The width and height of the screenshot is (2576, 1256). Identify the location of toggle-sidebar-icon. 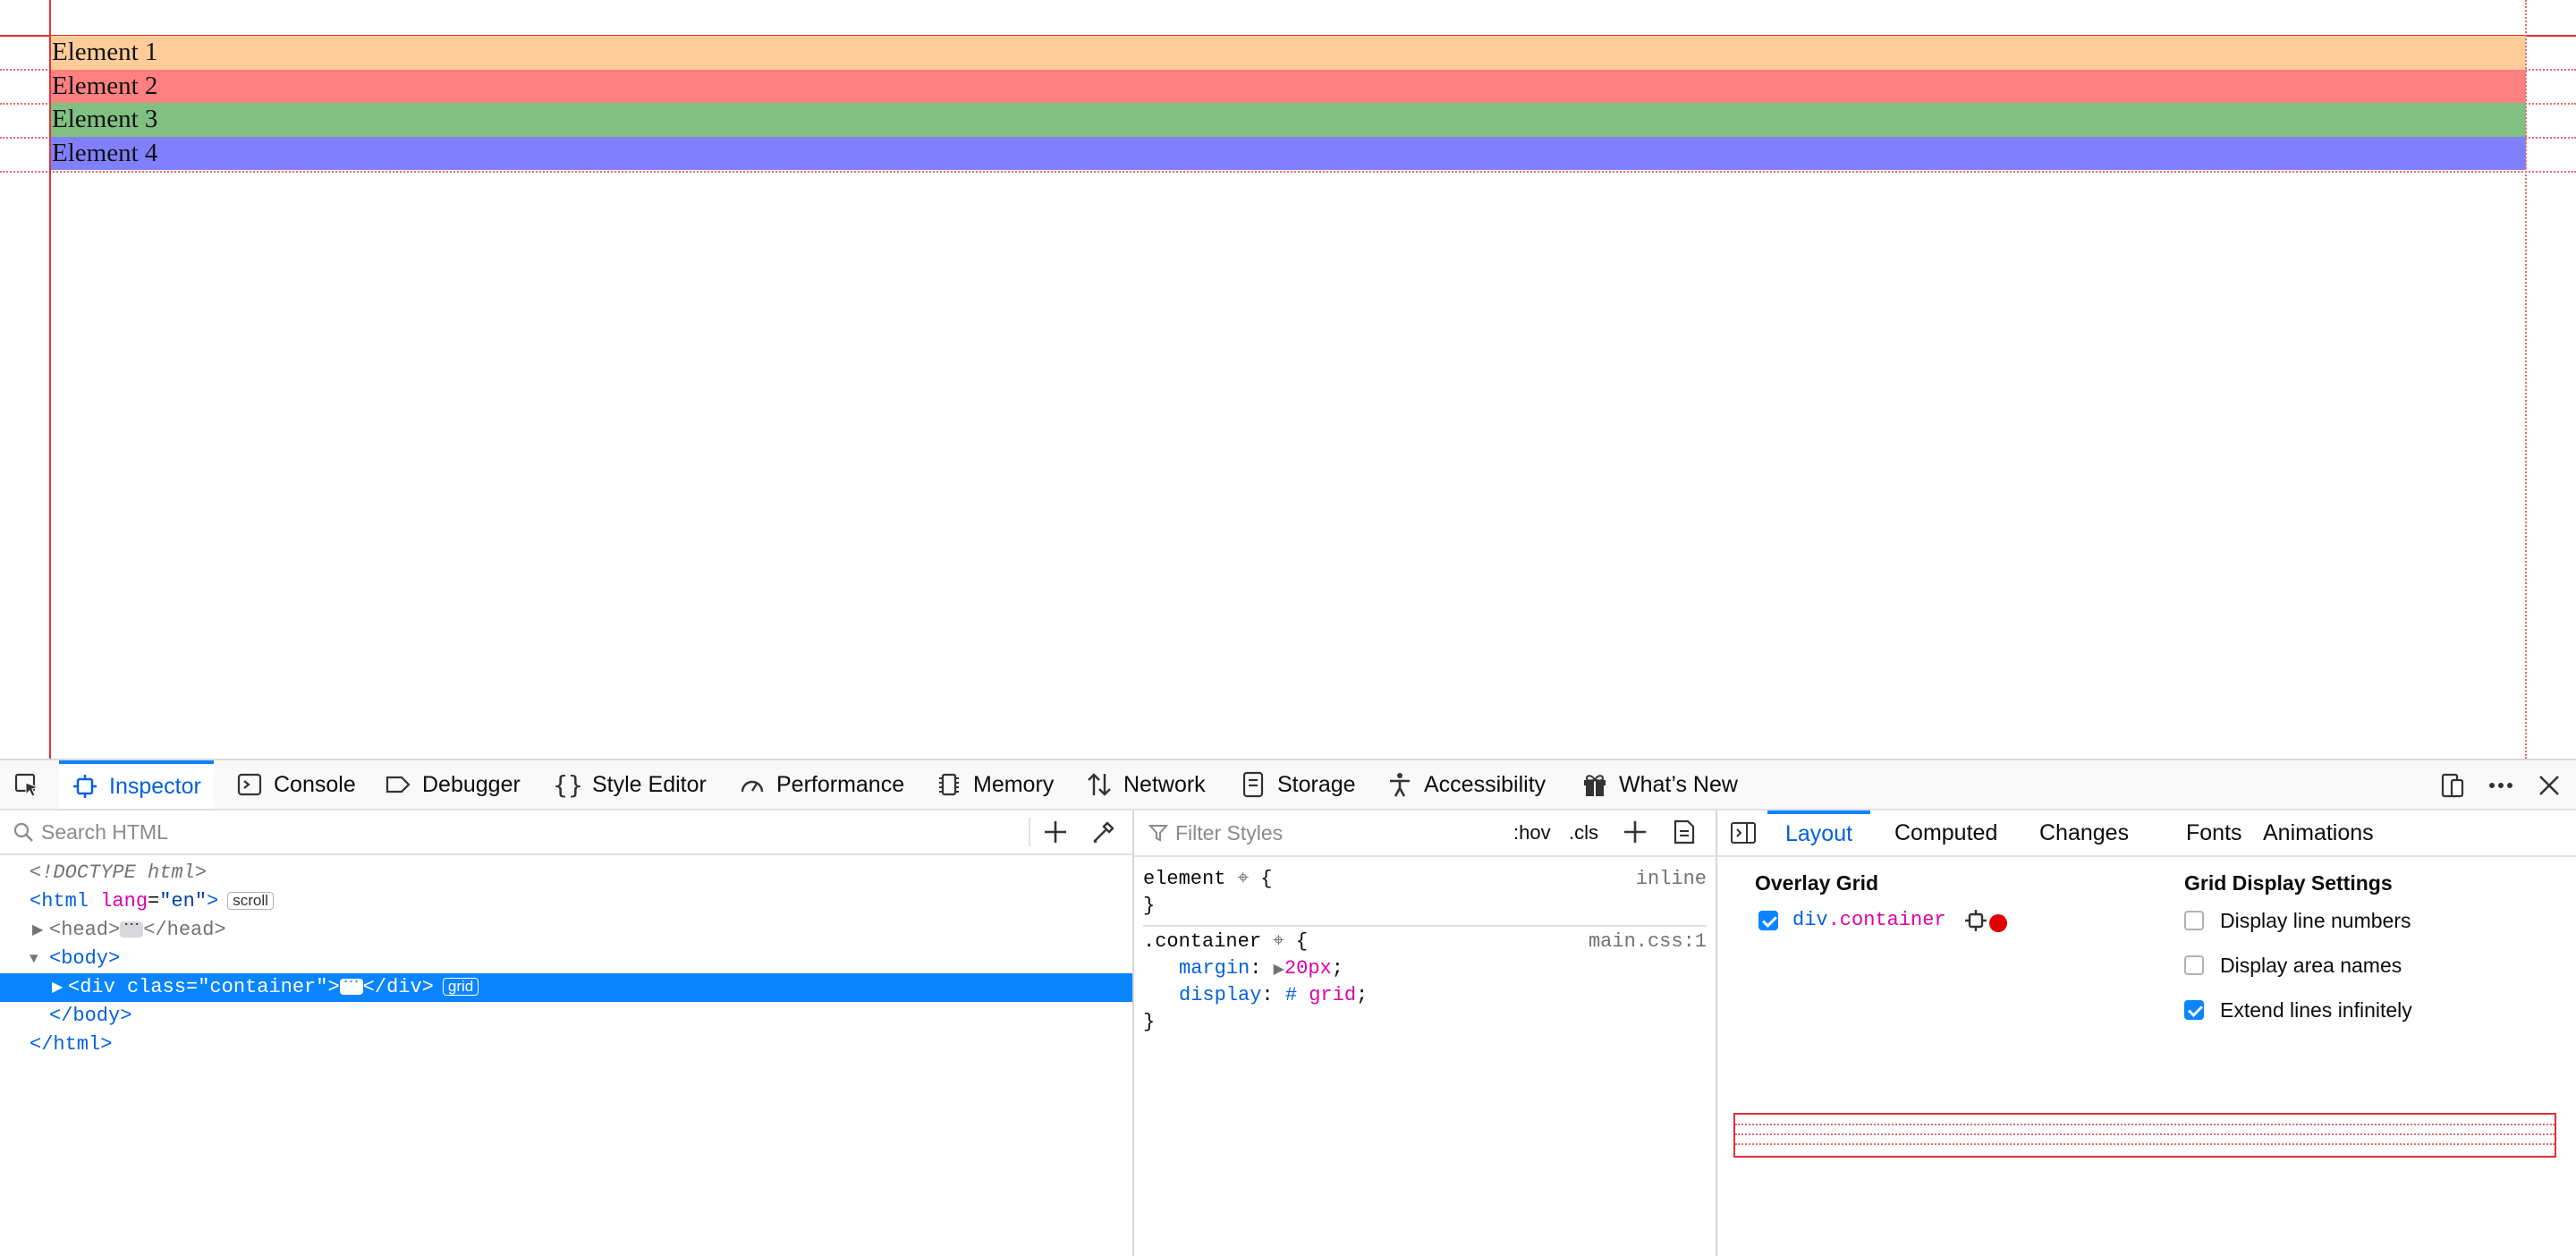
(1743, 835).